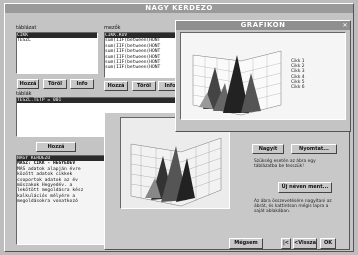 This screenshot has height=255, width=358. What do you see at coordinates (55, 84) in the screenshot?
I see `remove-table-button: Töröl` at bounding box center [55, 84].